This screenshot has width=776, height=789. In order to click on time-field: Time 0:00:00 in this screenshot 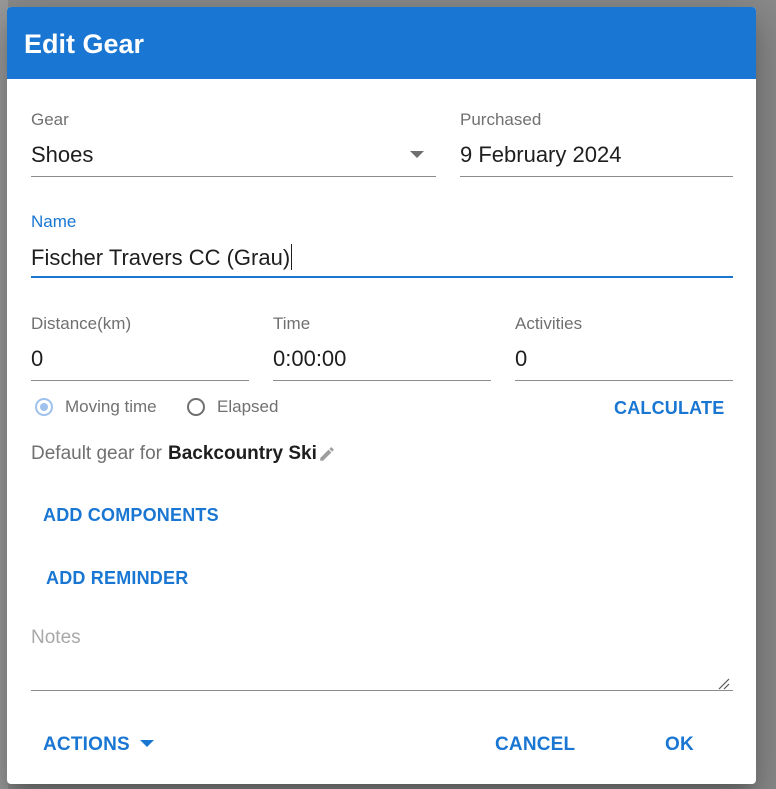, I will do `click(382, 347)`.